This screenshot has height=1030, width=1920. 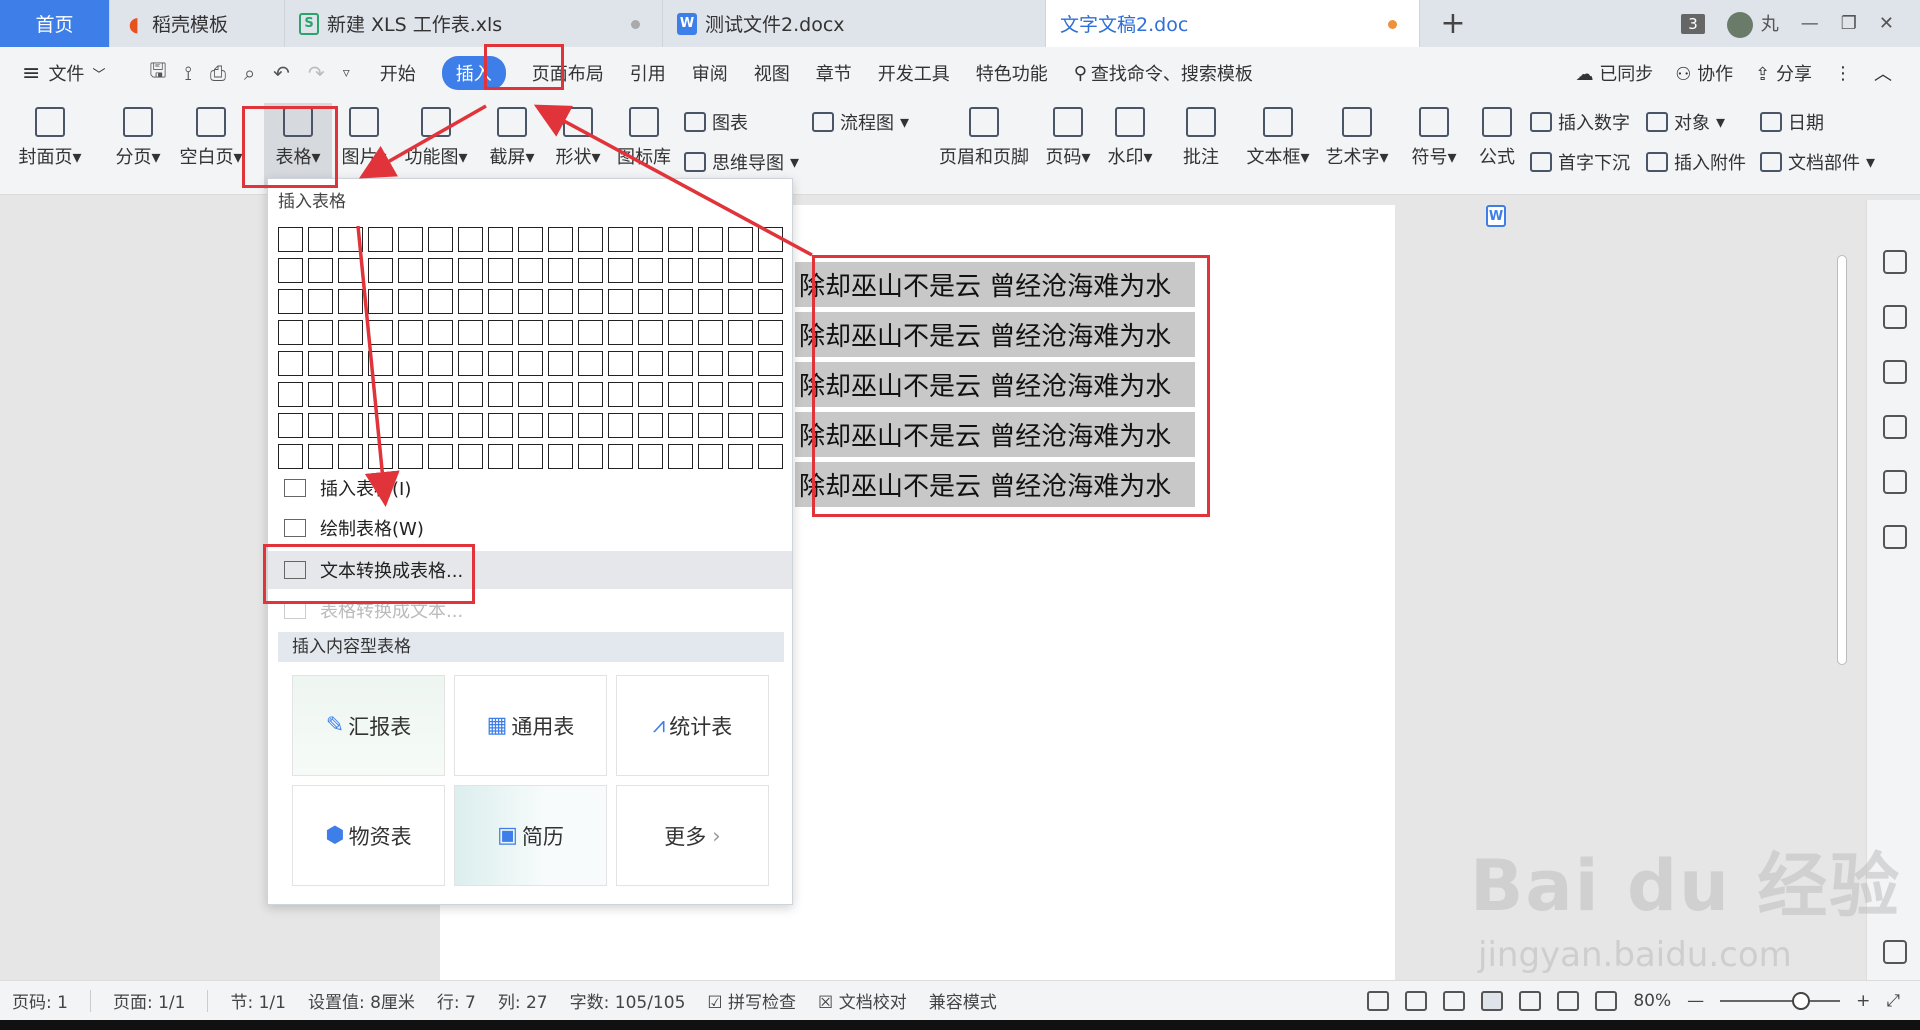 I want to click on status-row: 行: 7, so click(x=456, y=1003).